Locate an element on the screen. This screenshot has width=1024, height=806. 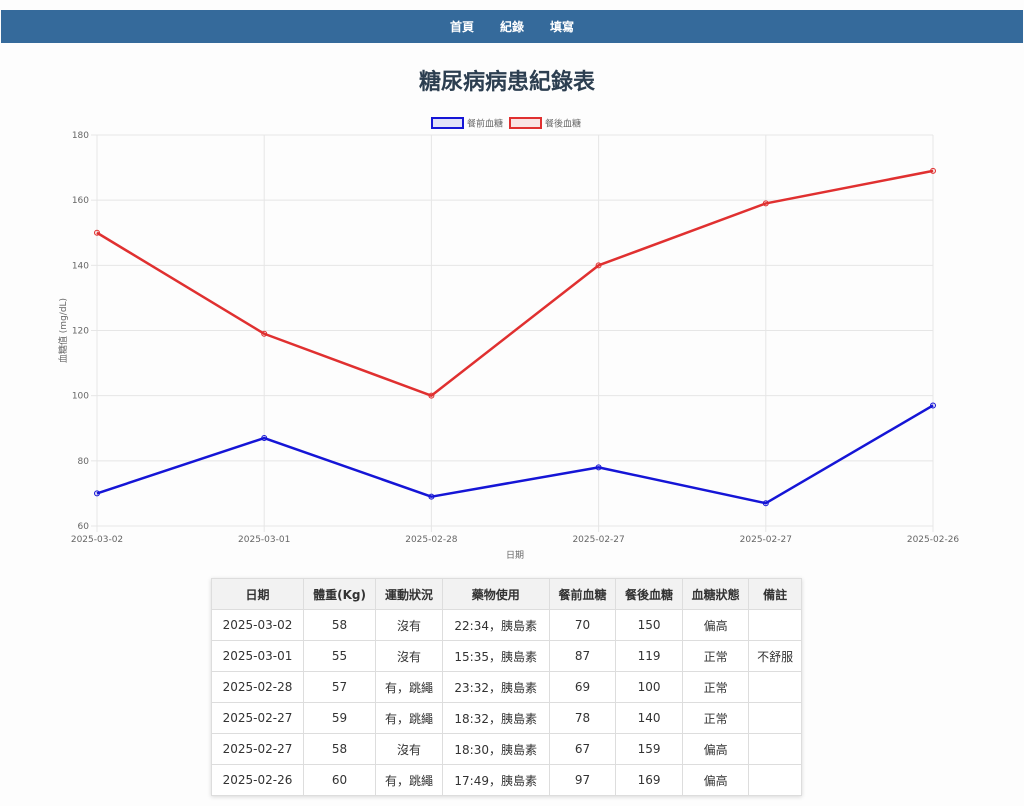
y-tick-label: 80 is located at coordinates (84, 462).